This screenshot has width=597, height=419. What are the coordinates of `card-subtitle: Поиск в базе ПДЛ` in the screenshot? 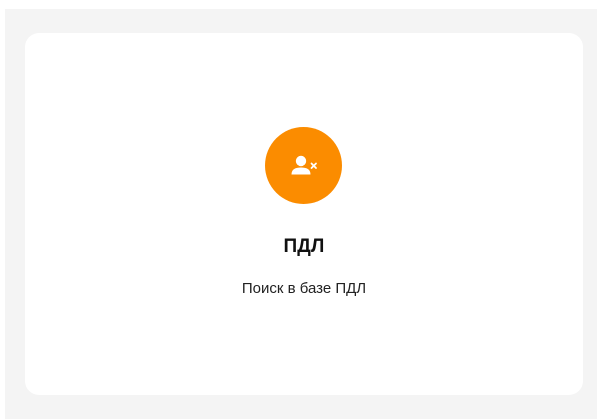 It's located at (304, 288).